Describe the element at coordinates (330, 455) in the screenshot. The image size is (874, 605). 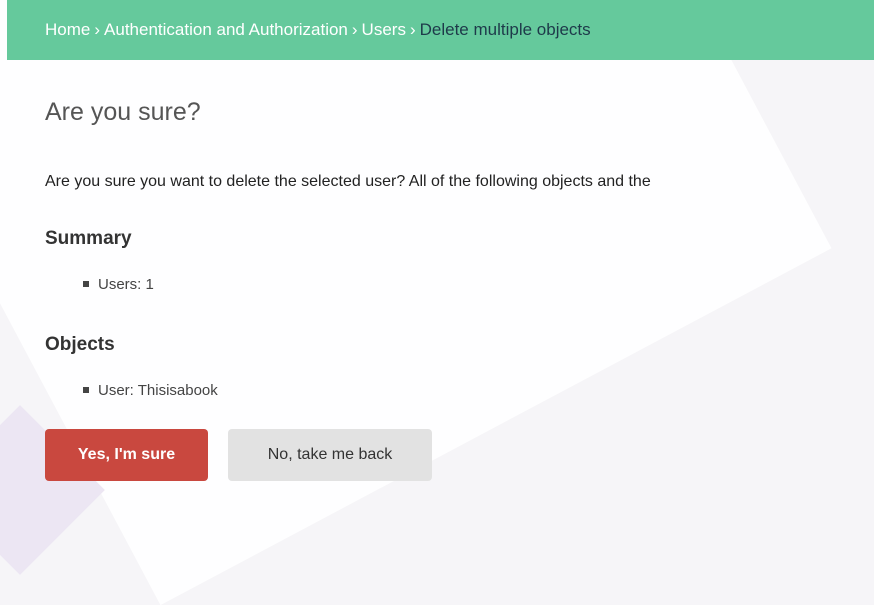
I see `cancel-button: No, take me back` at that location.